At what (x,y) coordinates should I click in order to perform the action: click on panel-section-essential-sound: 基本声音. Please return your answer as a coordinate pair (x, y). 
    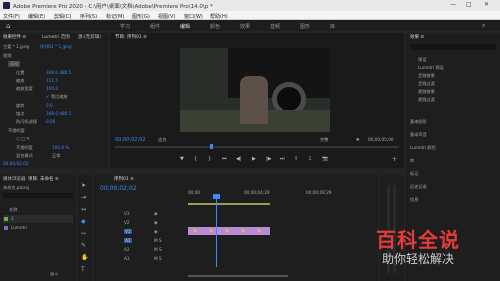
    Looking at the image, I should click on (418, 135).